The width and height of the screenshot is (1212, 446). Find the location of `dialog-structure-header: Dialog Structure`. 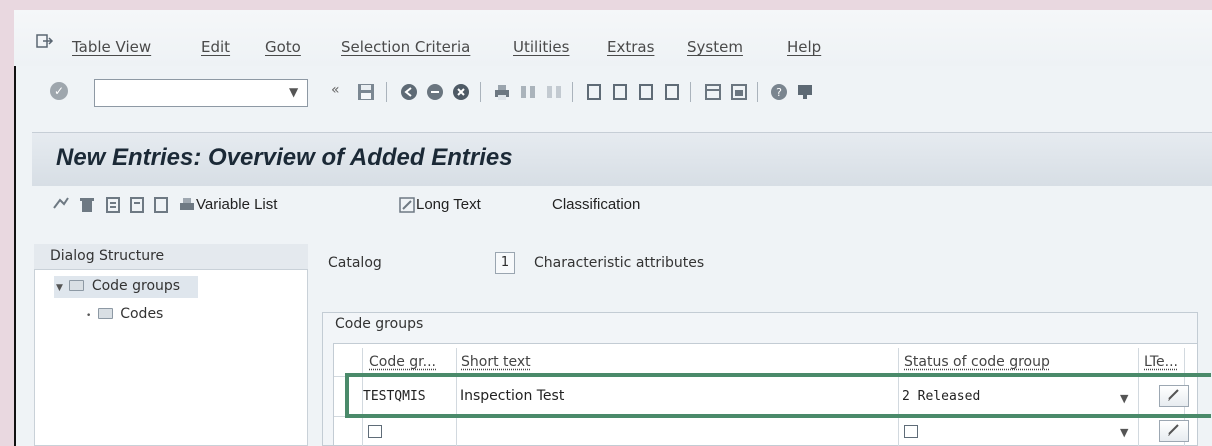

dialog-structure-header: Dialog Structure is located at coordinates (171, 257).